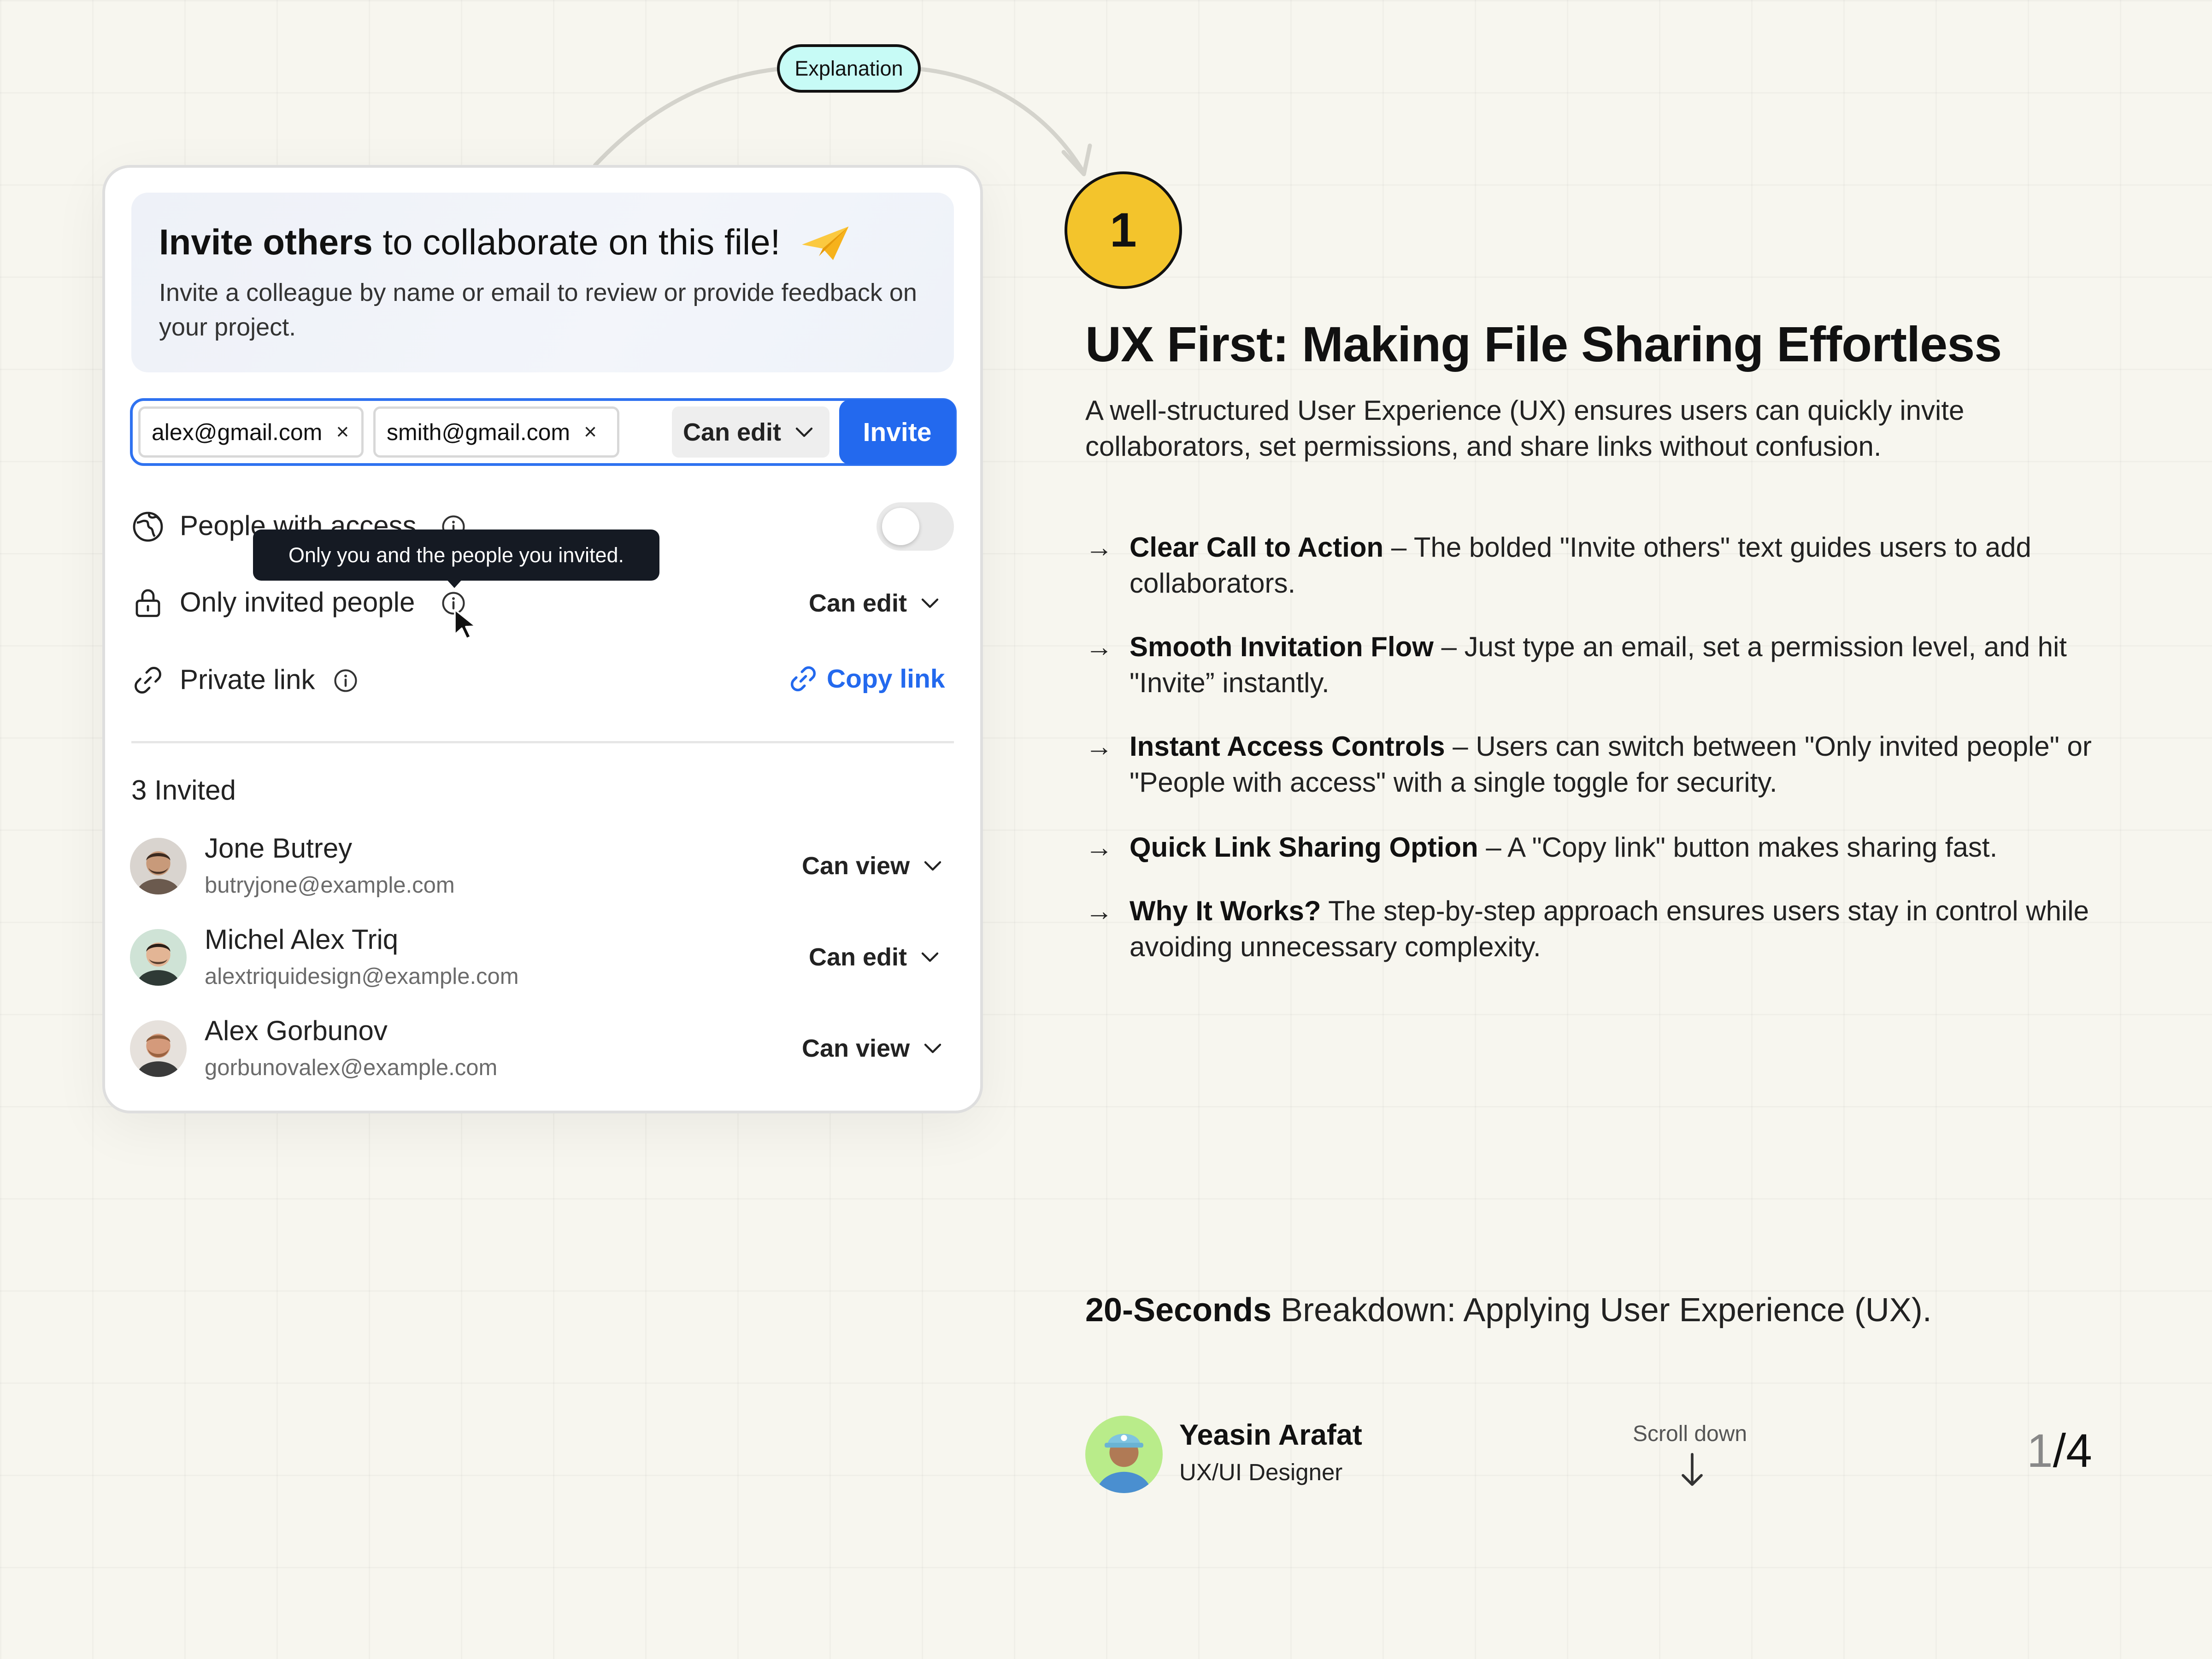  Describe the element at coordinates (900, 526) in the screenshot. I see `toggle-knob` at that location.